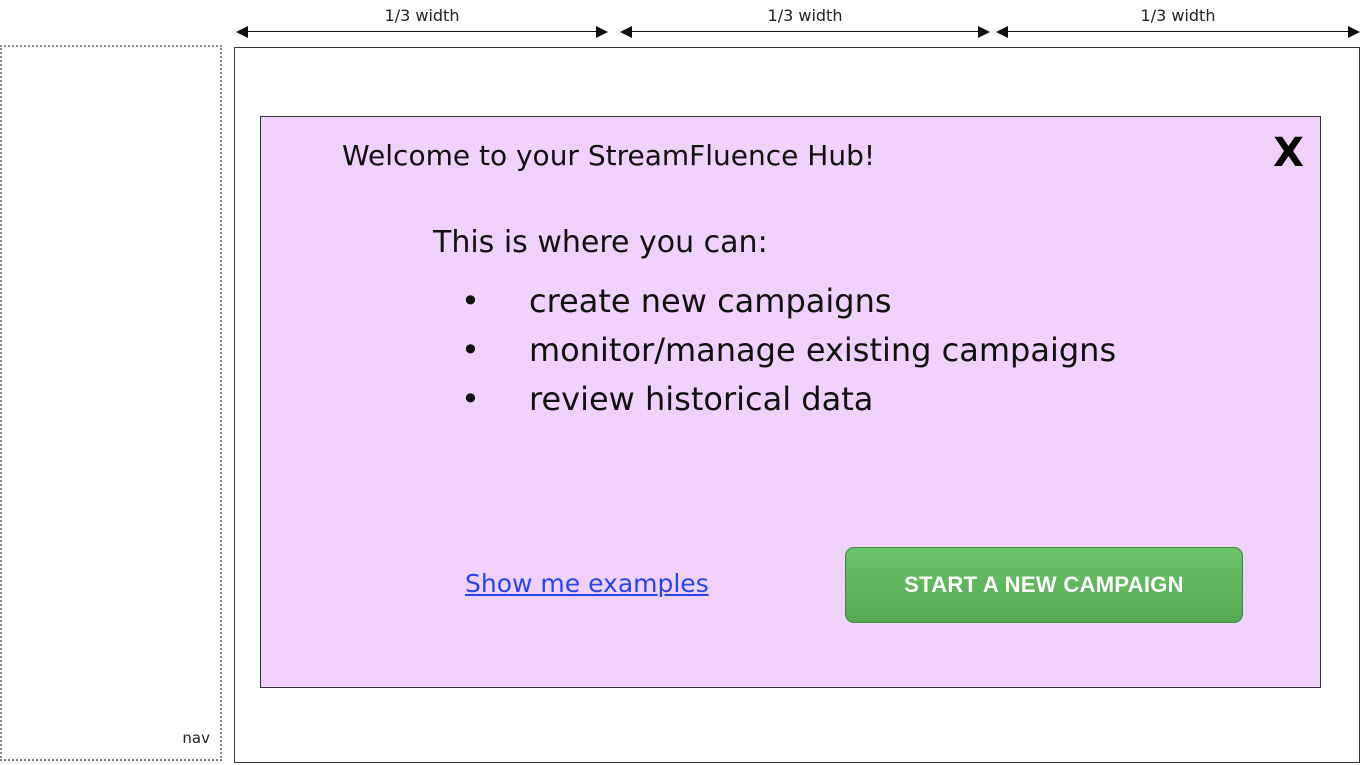  I want to click on dimension-annotation-1: 1/3 width, so click(422, 26).